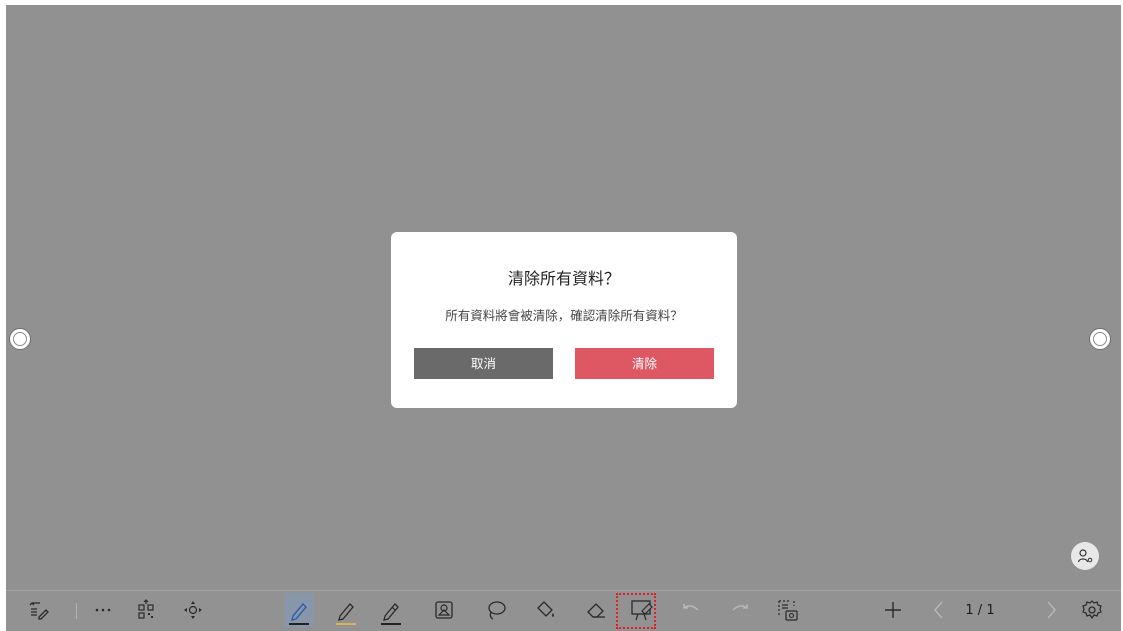 Image resolution: width=1123 pixels, height=631 pixels. I want to click on highlighter-icon, so click(346, 612).